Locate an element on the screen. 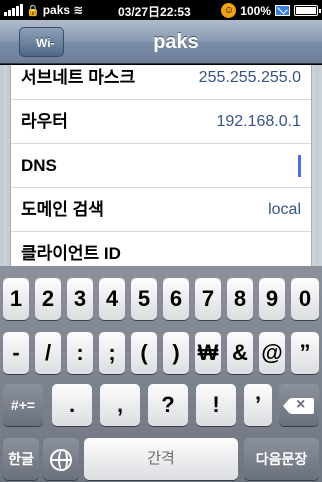 The width and height of the screenshot is (322, 482). key: ’ is located at coordinates (258, 405).